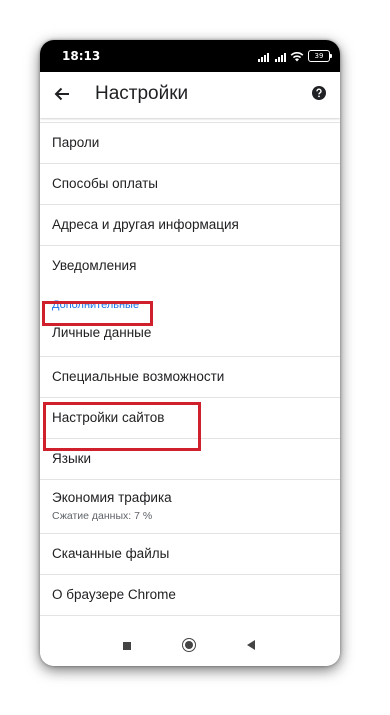 The image size is (390, 715). What do you see at coordinates (76, 142) in the screenshot?
I see `settings-item-label: Пароли` at bounding box center [76, 142].